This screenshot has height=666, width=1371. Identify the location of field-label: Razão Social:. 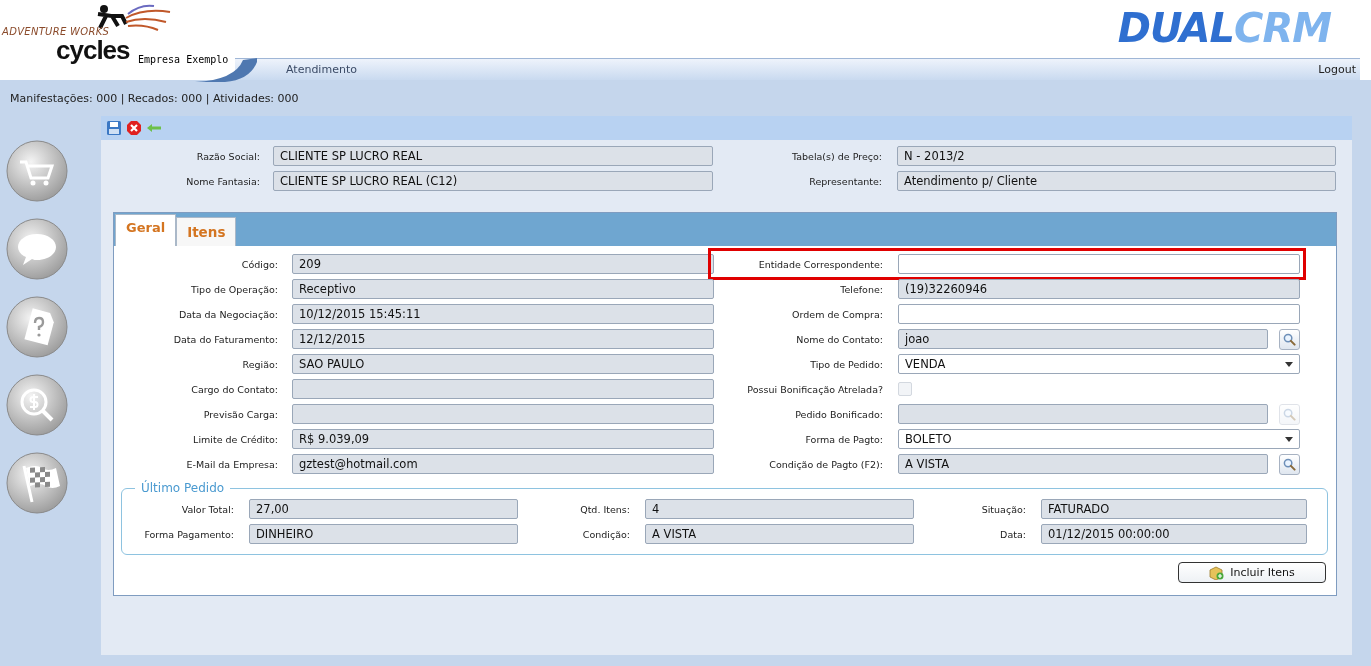
(227, 156).